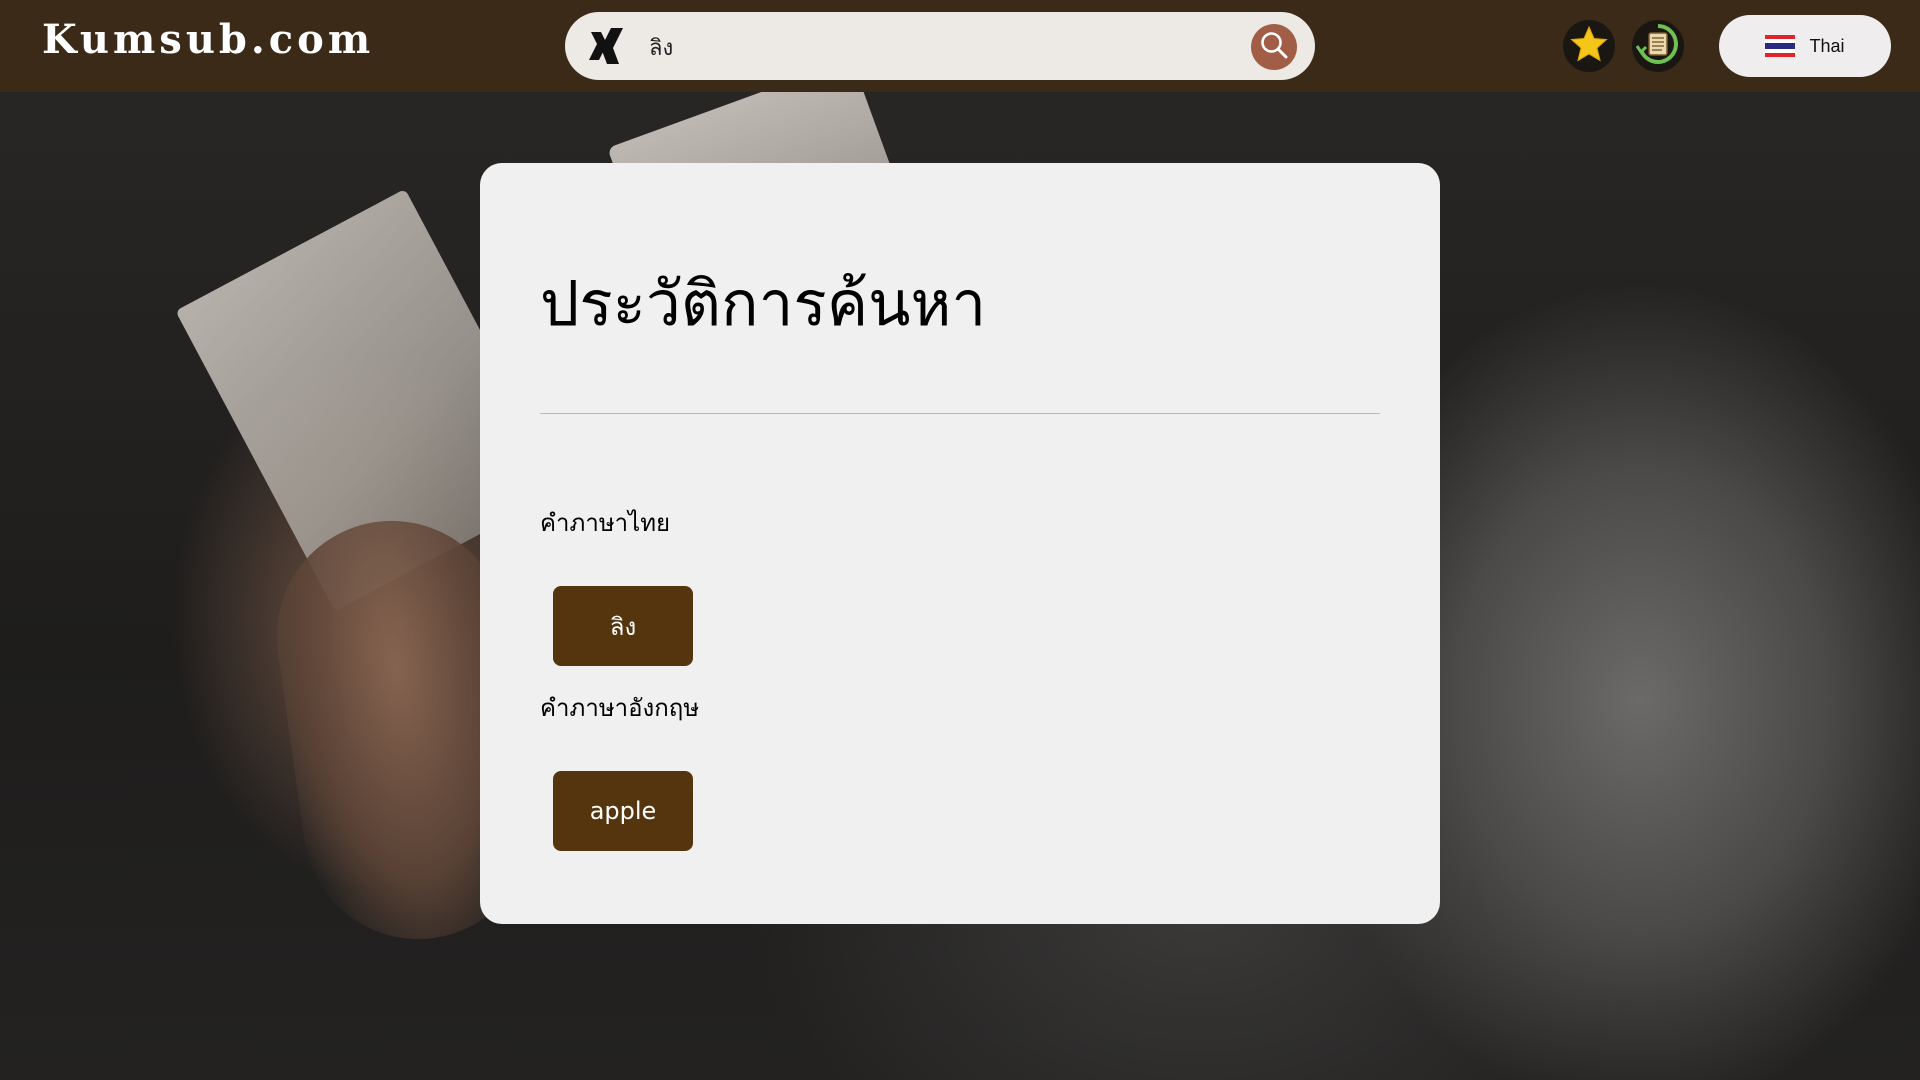 The width and height of the screenshot is (1920, 1080). What do you see at coordinates (208, 39) in the screenshot?
I see `site-logo: Kumsub.com` at bounding box center [208, 39].